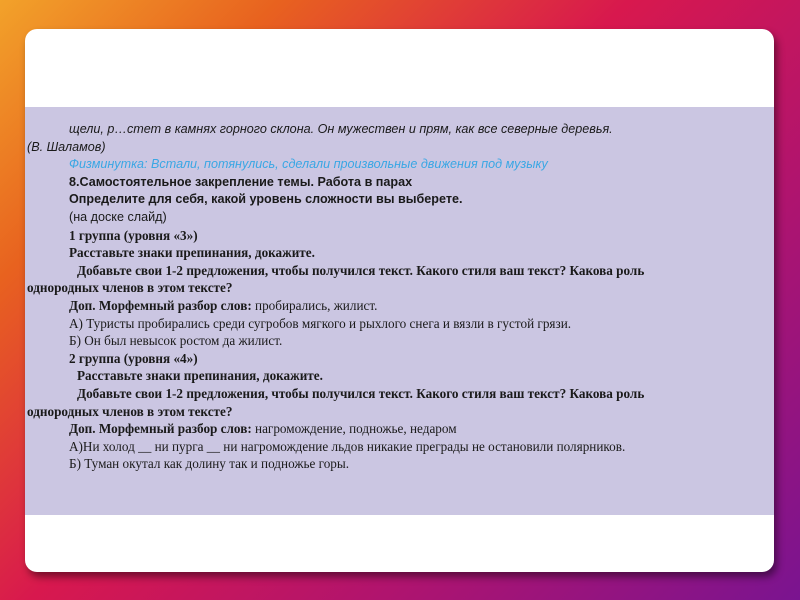 This screenshot has height=600, width=800. I want to click on group-heading: 1 группа (уровня «3»), so click(133, 235).